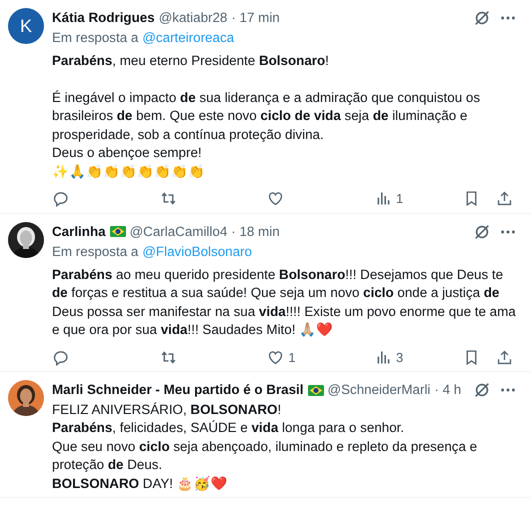  What do you see at coordinates (26, 26) in the screenshot?
I see `avatar: K` at bounding box center [26, 26].